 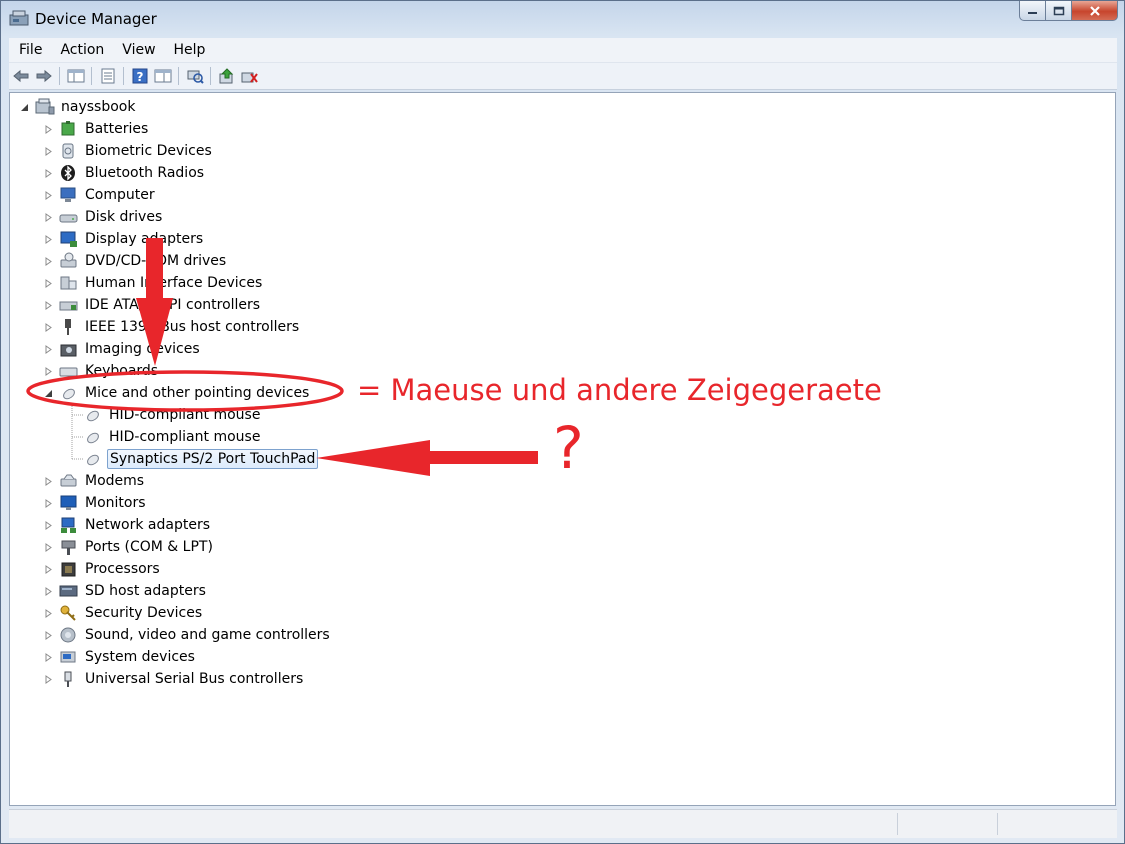 I want to click on caption-buttons, so click(x=1068, y=11).